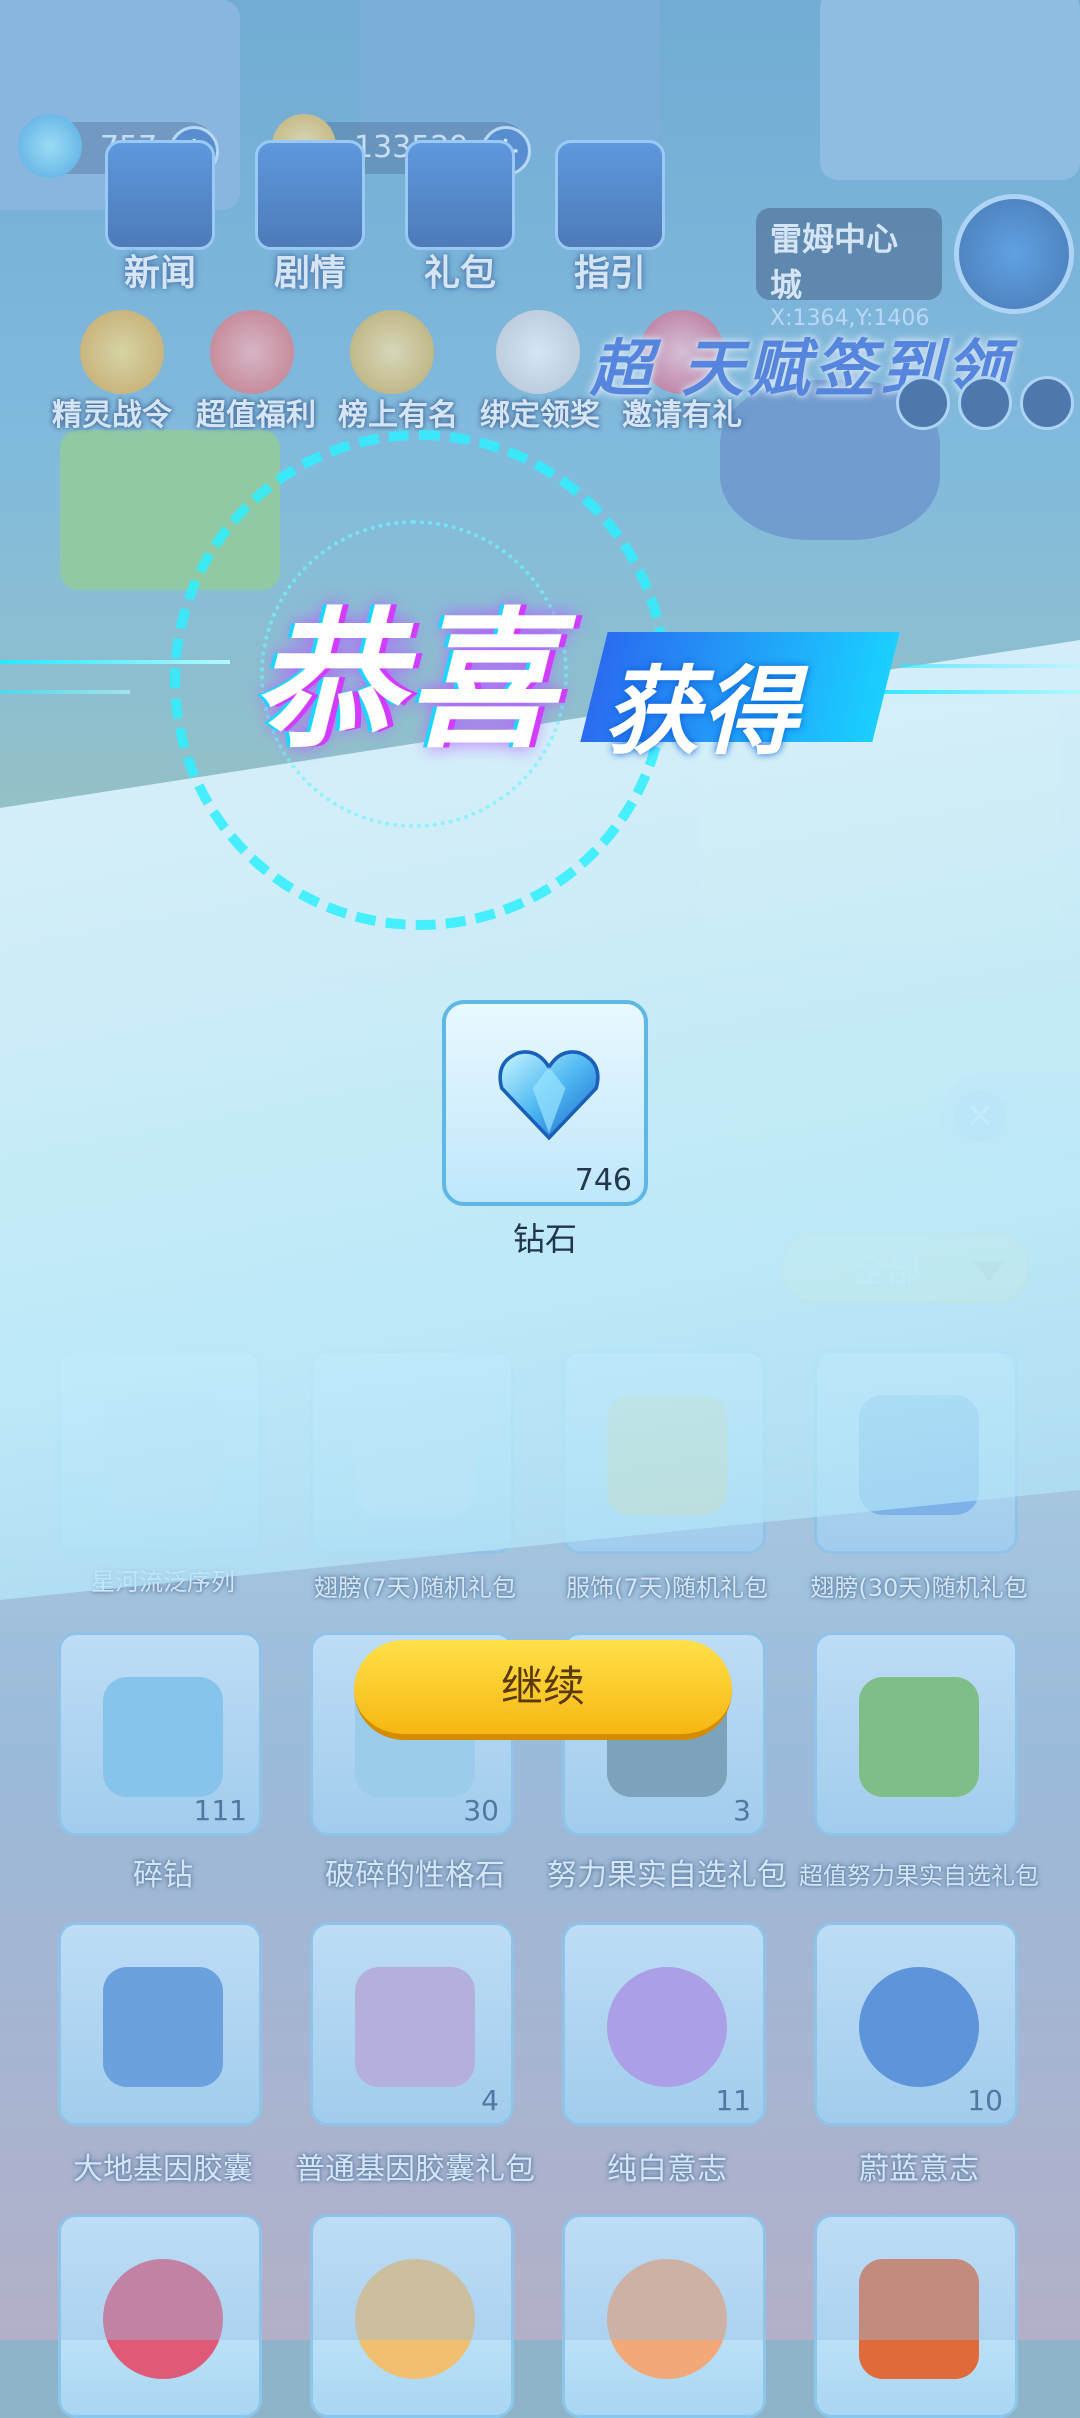  I want to click on reward-item-card: 746, so click(545, 1103).